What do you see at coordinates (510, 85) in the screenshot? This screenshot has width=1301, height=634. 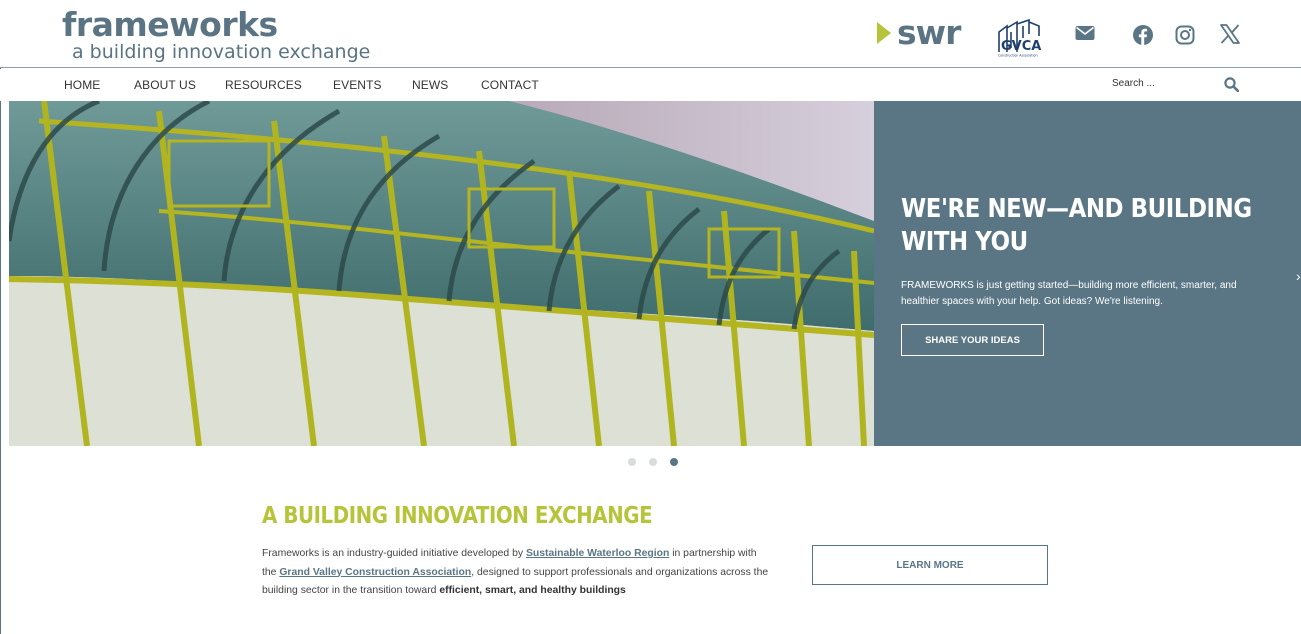 I see `nav-item-contact: CONTACT` at bounding box center [510, 85].